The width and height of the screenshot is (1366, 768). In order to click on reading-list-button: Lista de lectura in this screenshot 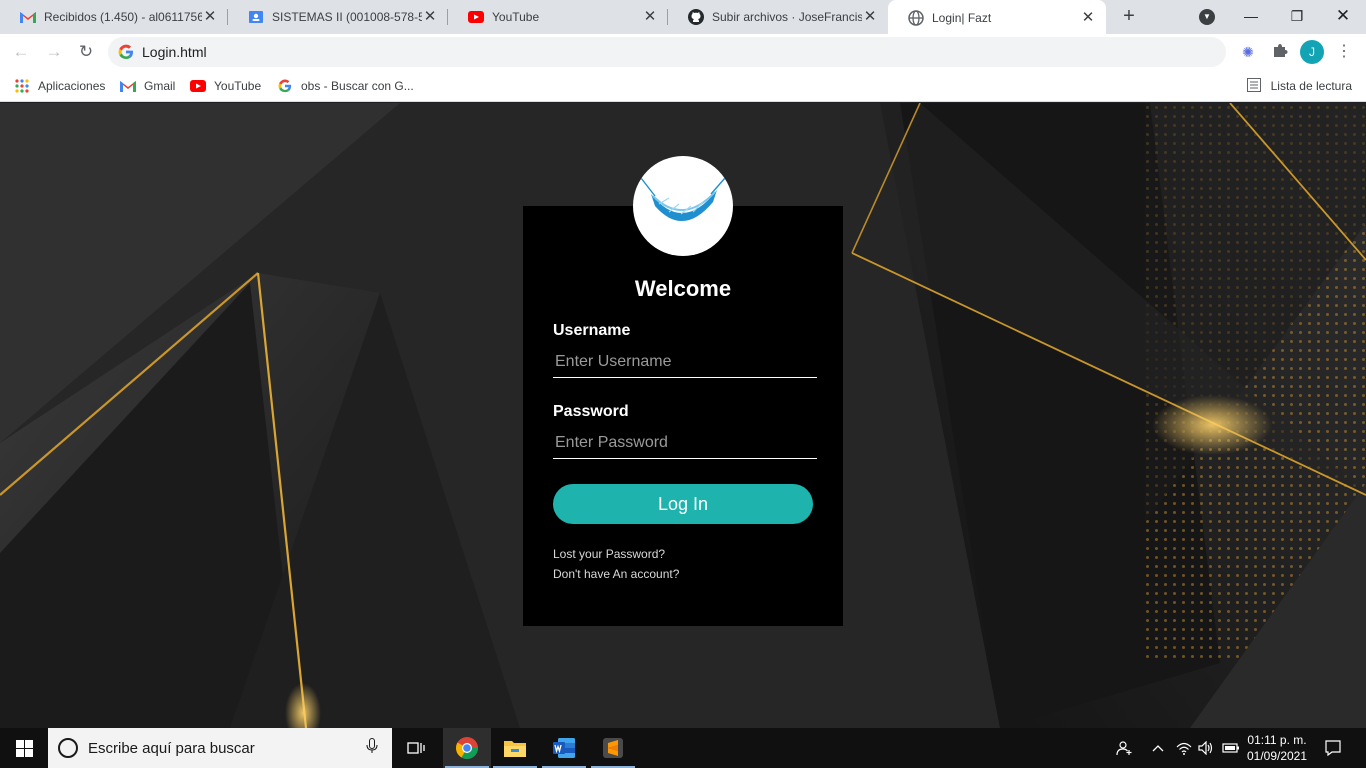, I will do `click(1299, 86)`.